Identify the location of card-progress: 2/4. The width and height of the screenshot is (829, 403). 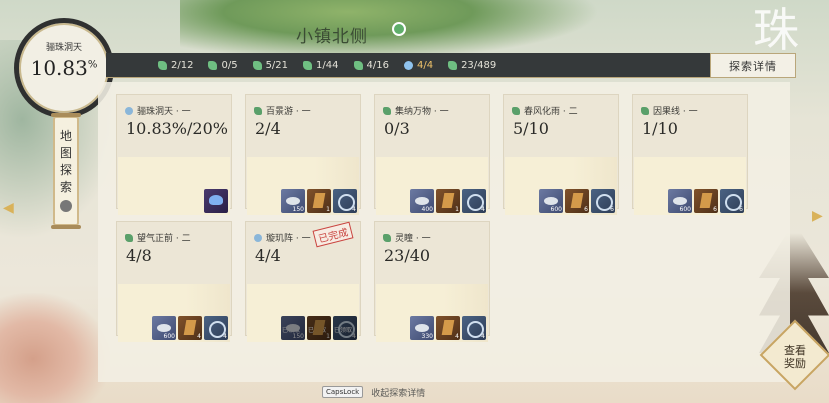
(268, 128).